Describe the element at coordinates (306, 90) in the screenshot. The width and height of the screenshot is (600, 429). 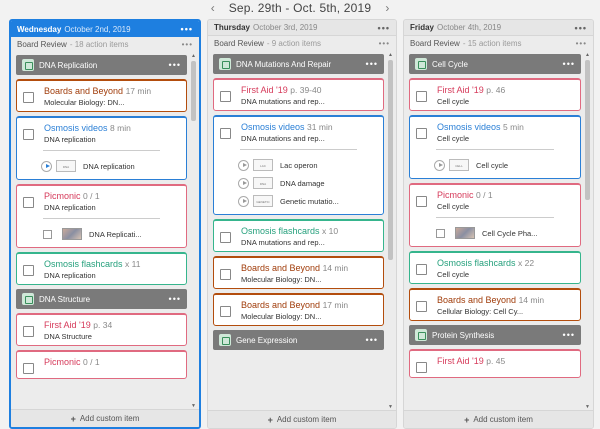
I see `card-meta: p. 39-40` at that location.